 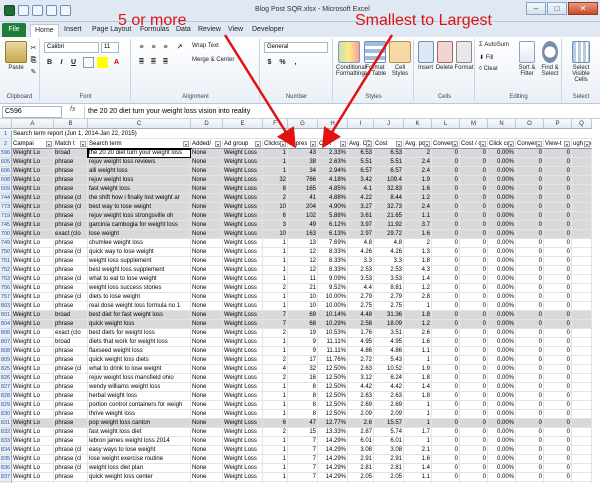 I want to click on table-cell: 3.97, so click(x=361, y=225).